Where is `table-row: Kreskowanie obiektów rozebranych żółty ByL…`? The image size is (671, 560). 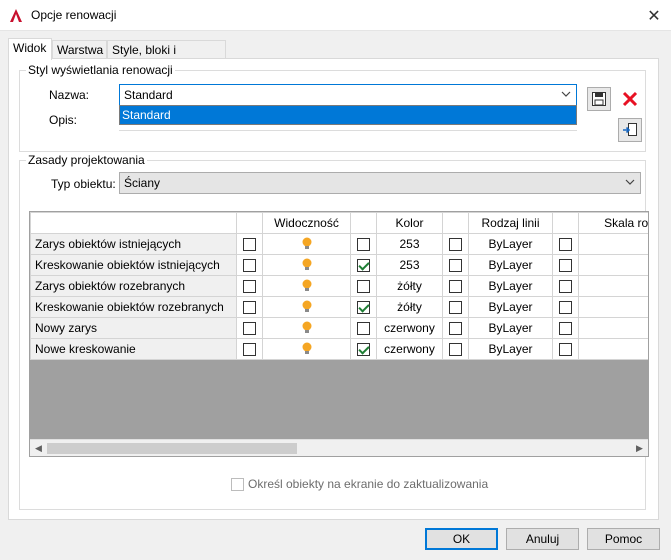
table-row: Kreskowanie obiektów rozebranych żółty ByL… is located at coordinates (339, 307).